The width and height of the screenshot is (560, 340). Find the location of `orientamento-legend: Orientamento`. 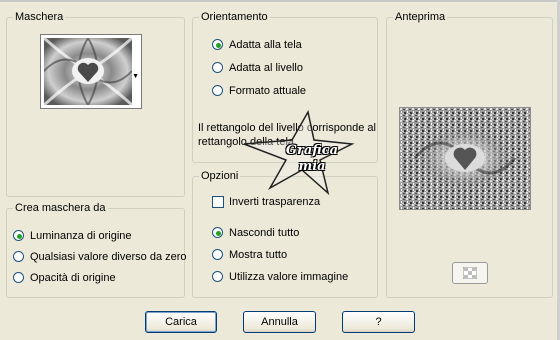

orientamento-legend: Orientamento is located at coordinates (234, 17).